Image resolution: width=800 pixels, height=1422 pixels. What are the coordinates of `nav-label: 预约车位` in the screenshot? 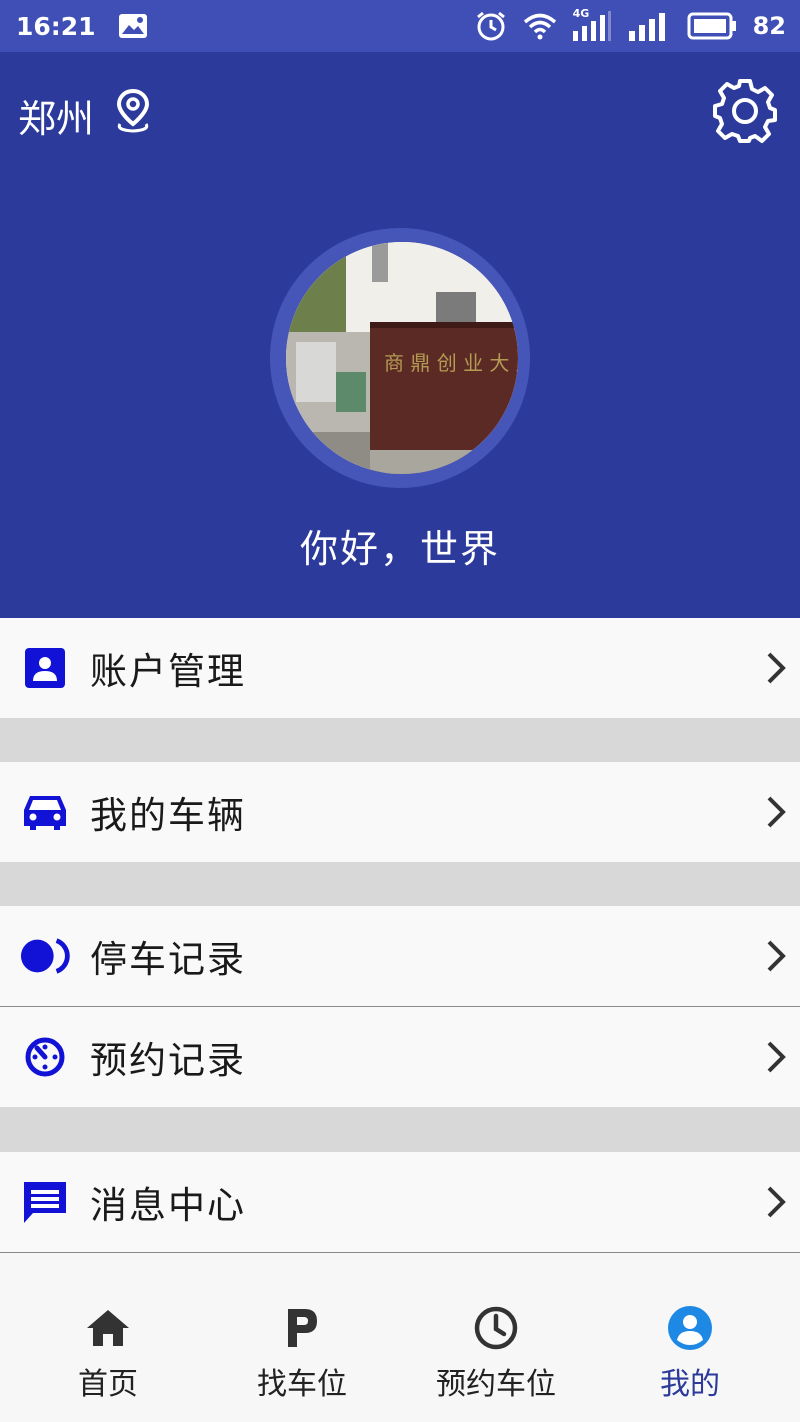 It's located at (496, 1384).